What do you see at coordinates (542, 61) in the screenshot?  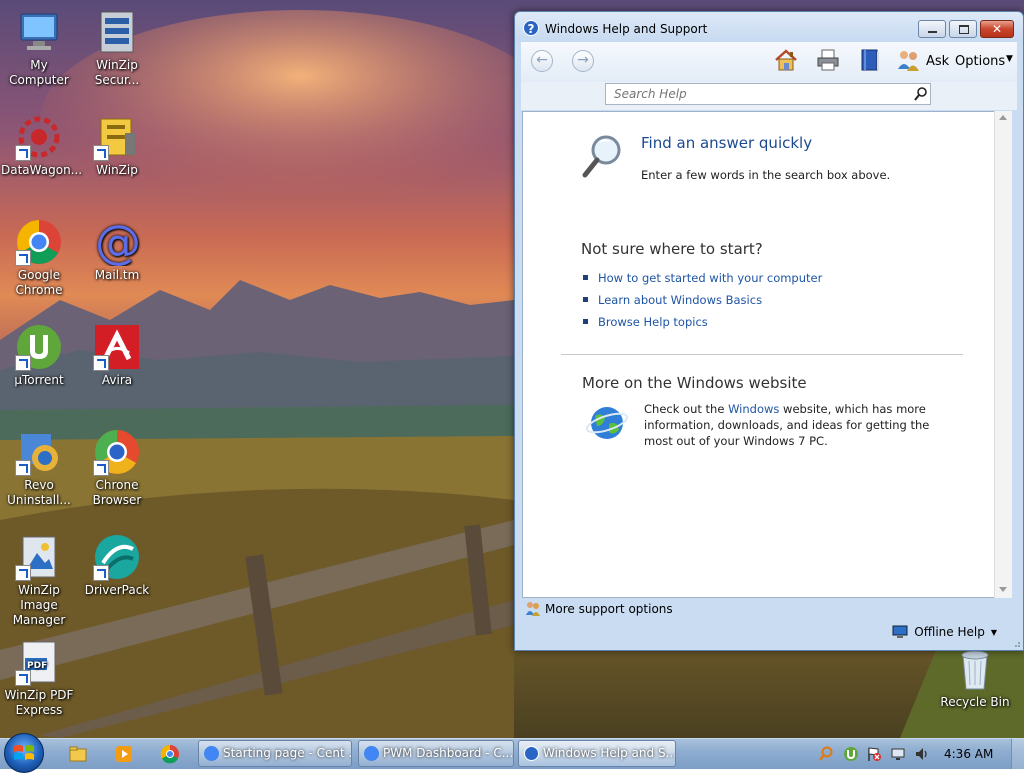 I see `back-button: ←` at bounding box center [542, 61].